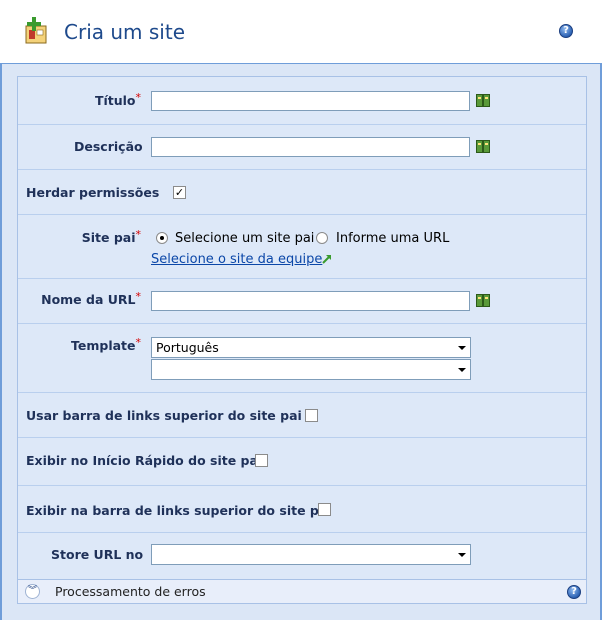 This screenshot has width=602, height=620. I want to click on row-store-url: Store URL no, so click(302, 556).